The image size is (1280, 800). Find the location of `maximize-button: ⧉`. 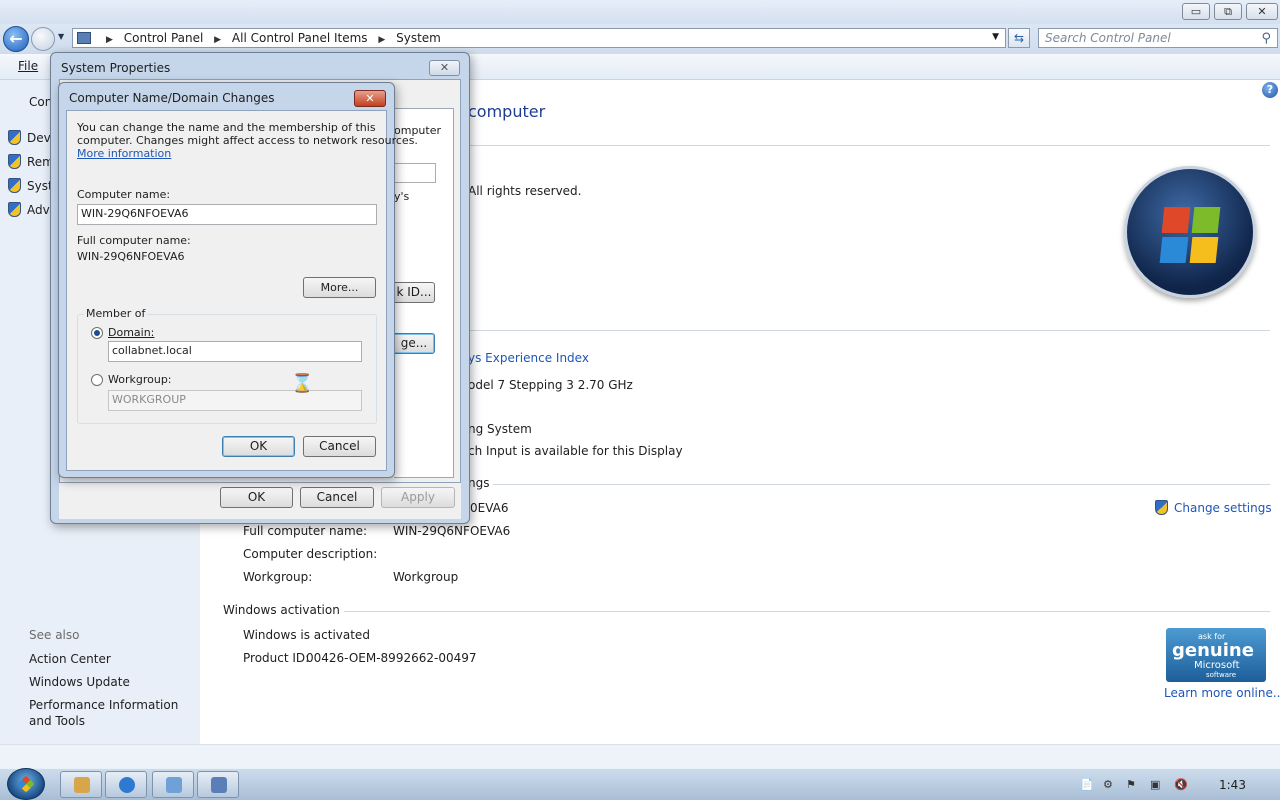

maximize-button: ⧉ is located at coordinates (1228, 11).